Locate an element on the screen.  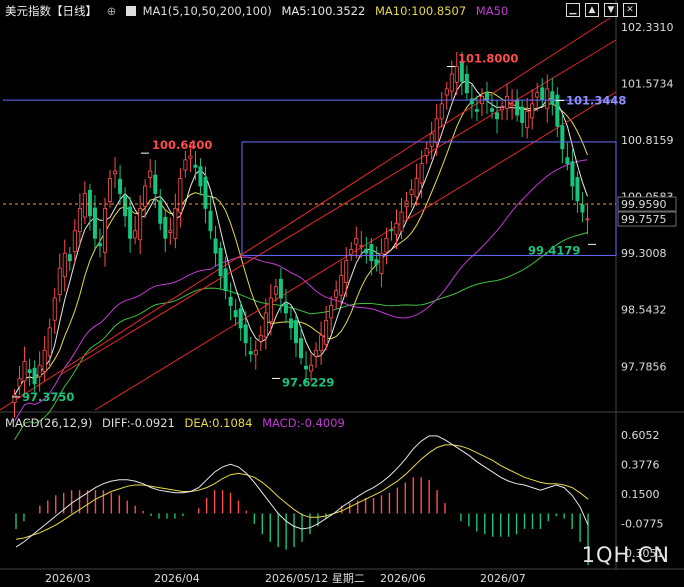
price-annotation: 101.8000 is located at coordinates (488, 59).